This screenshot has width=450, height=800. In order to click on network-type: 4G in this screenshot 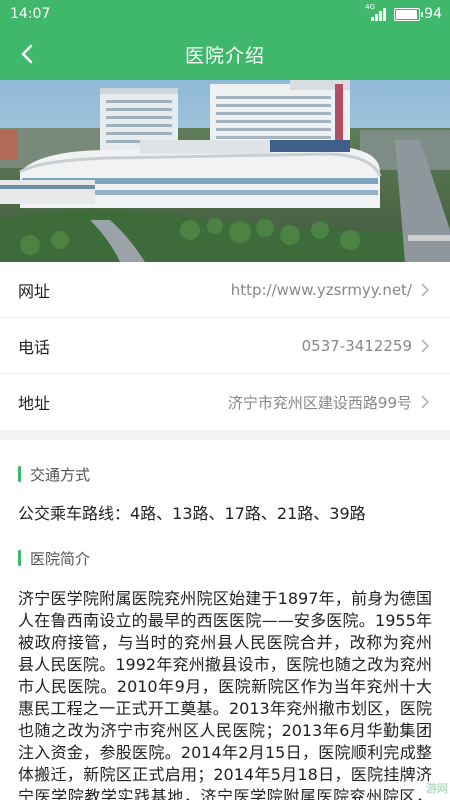, I will do `click(370, 7)`.